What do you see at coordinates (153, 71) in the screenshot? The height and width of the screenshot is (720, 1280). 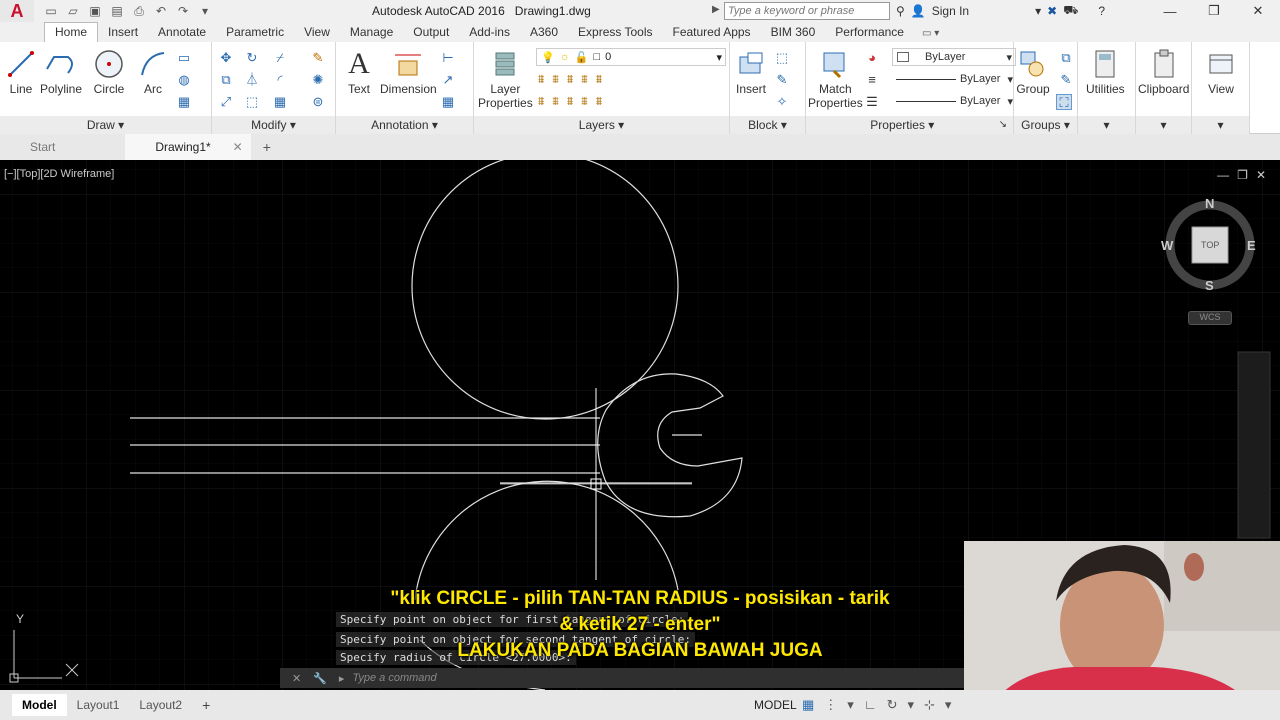 I see `arc-tool: Arc` at bounding box center [153, 71].